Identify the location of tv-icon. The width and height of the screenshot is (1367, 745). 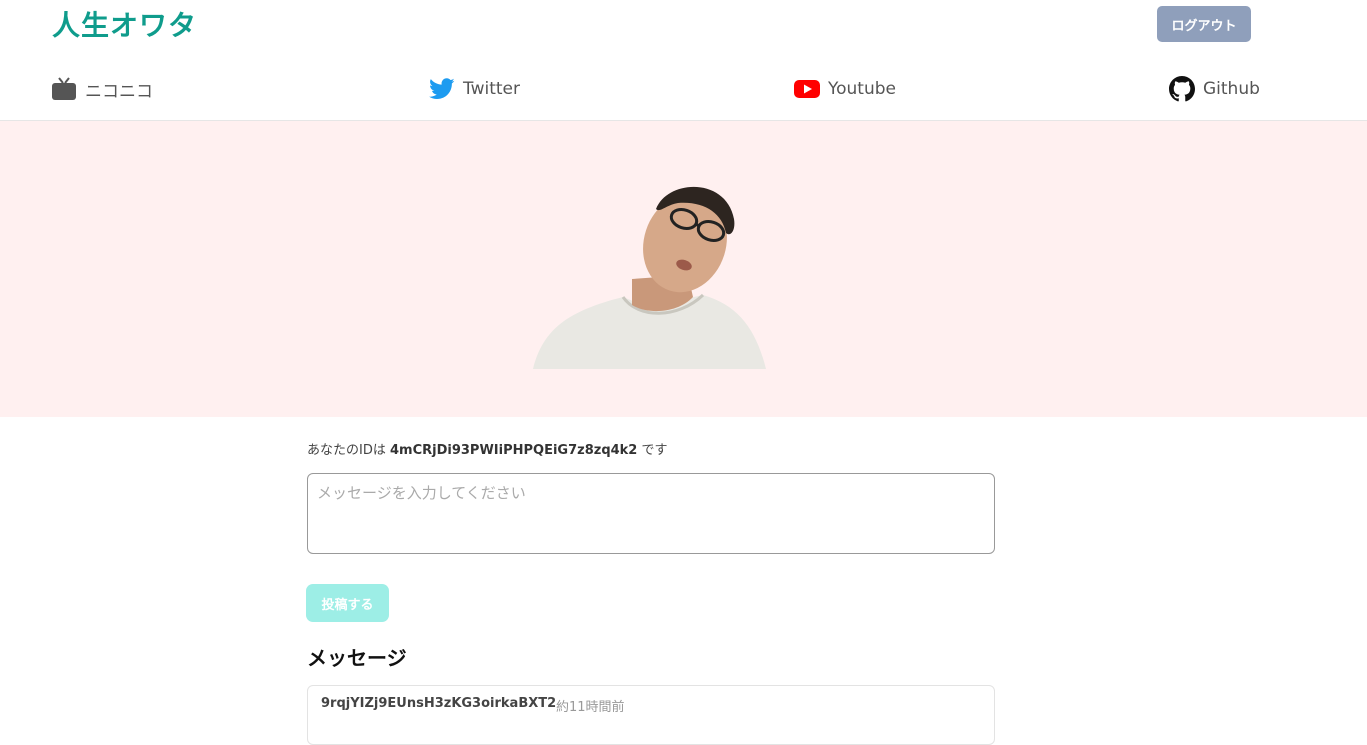
(64, 89).